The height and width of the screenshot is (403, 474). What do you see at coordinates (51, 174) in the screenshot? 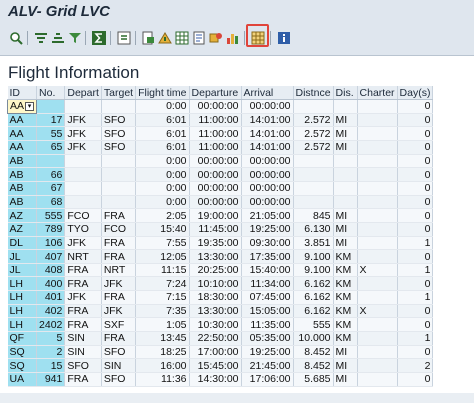
I see `table-cell: 66` at bounding box center [51, 174].